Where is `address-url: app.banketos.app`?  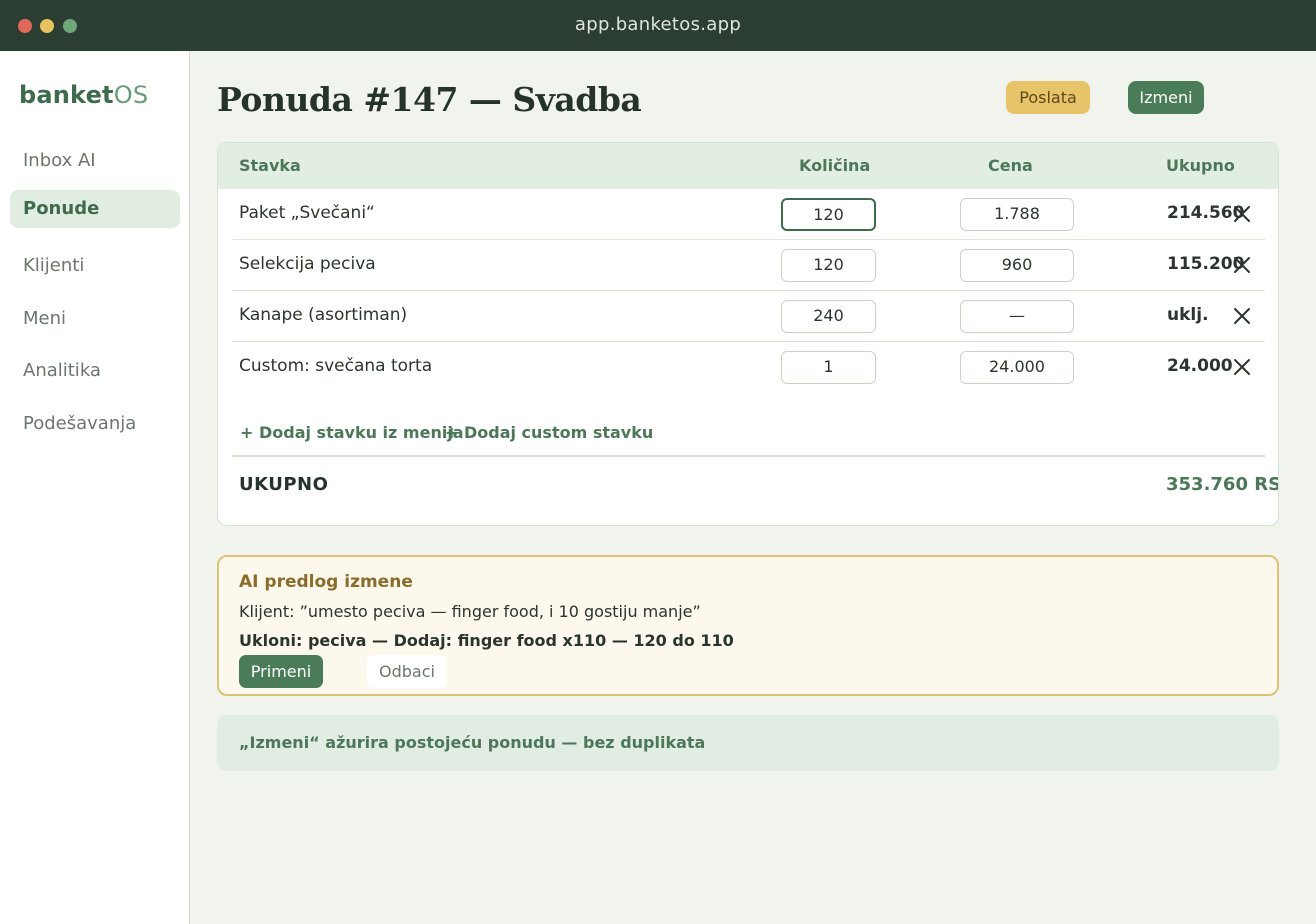 address-url: app.banketos.app is located at coordinates (658, 24).